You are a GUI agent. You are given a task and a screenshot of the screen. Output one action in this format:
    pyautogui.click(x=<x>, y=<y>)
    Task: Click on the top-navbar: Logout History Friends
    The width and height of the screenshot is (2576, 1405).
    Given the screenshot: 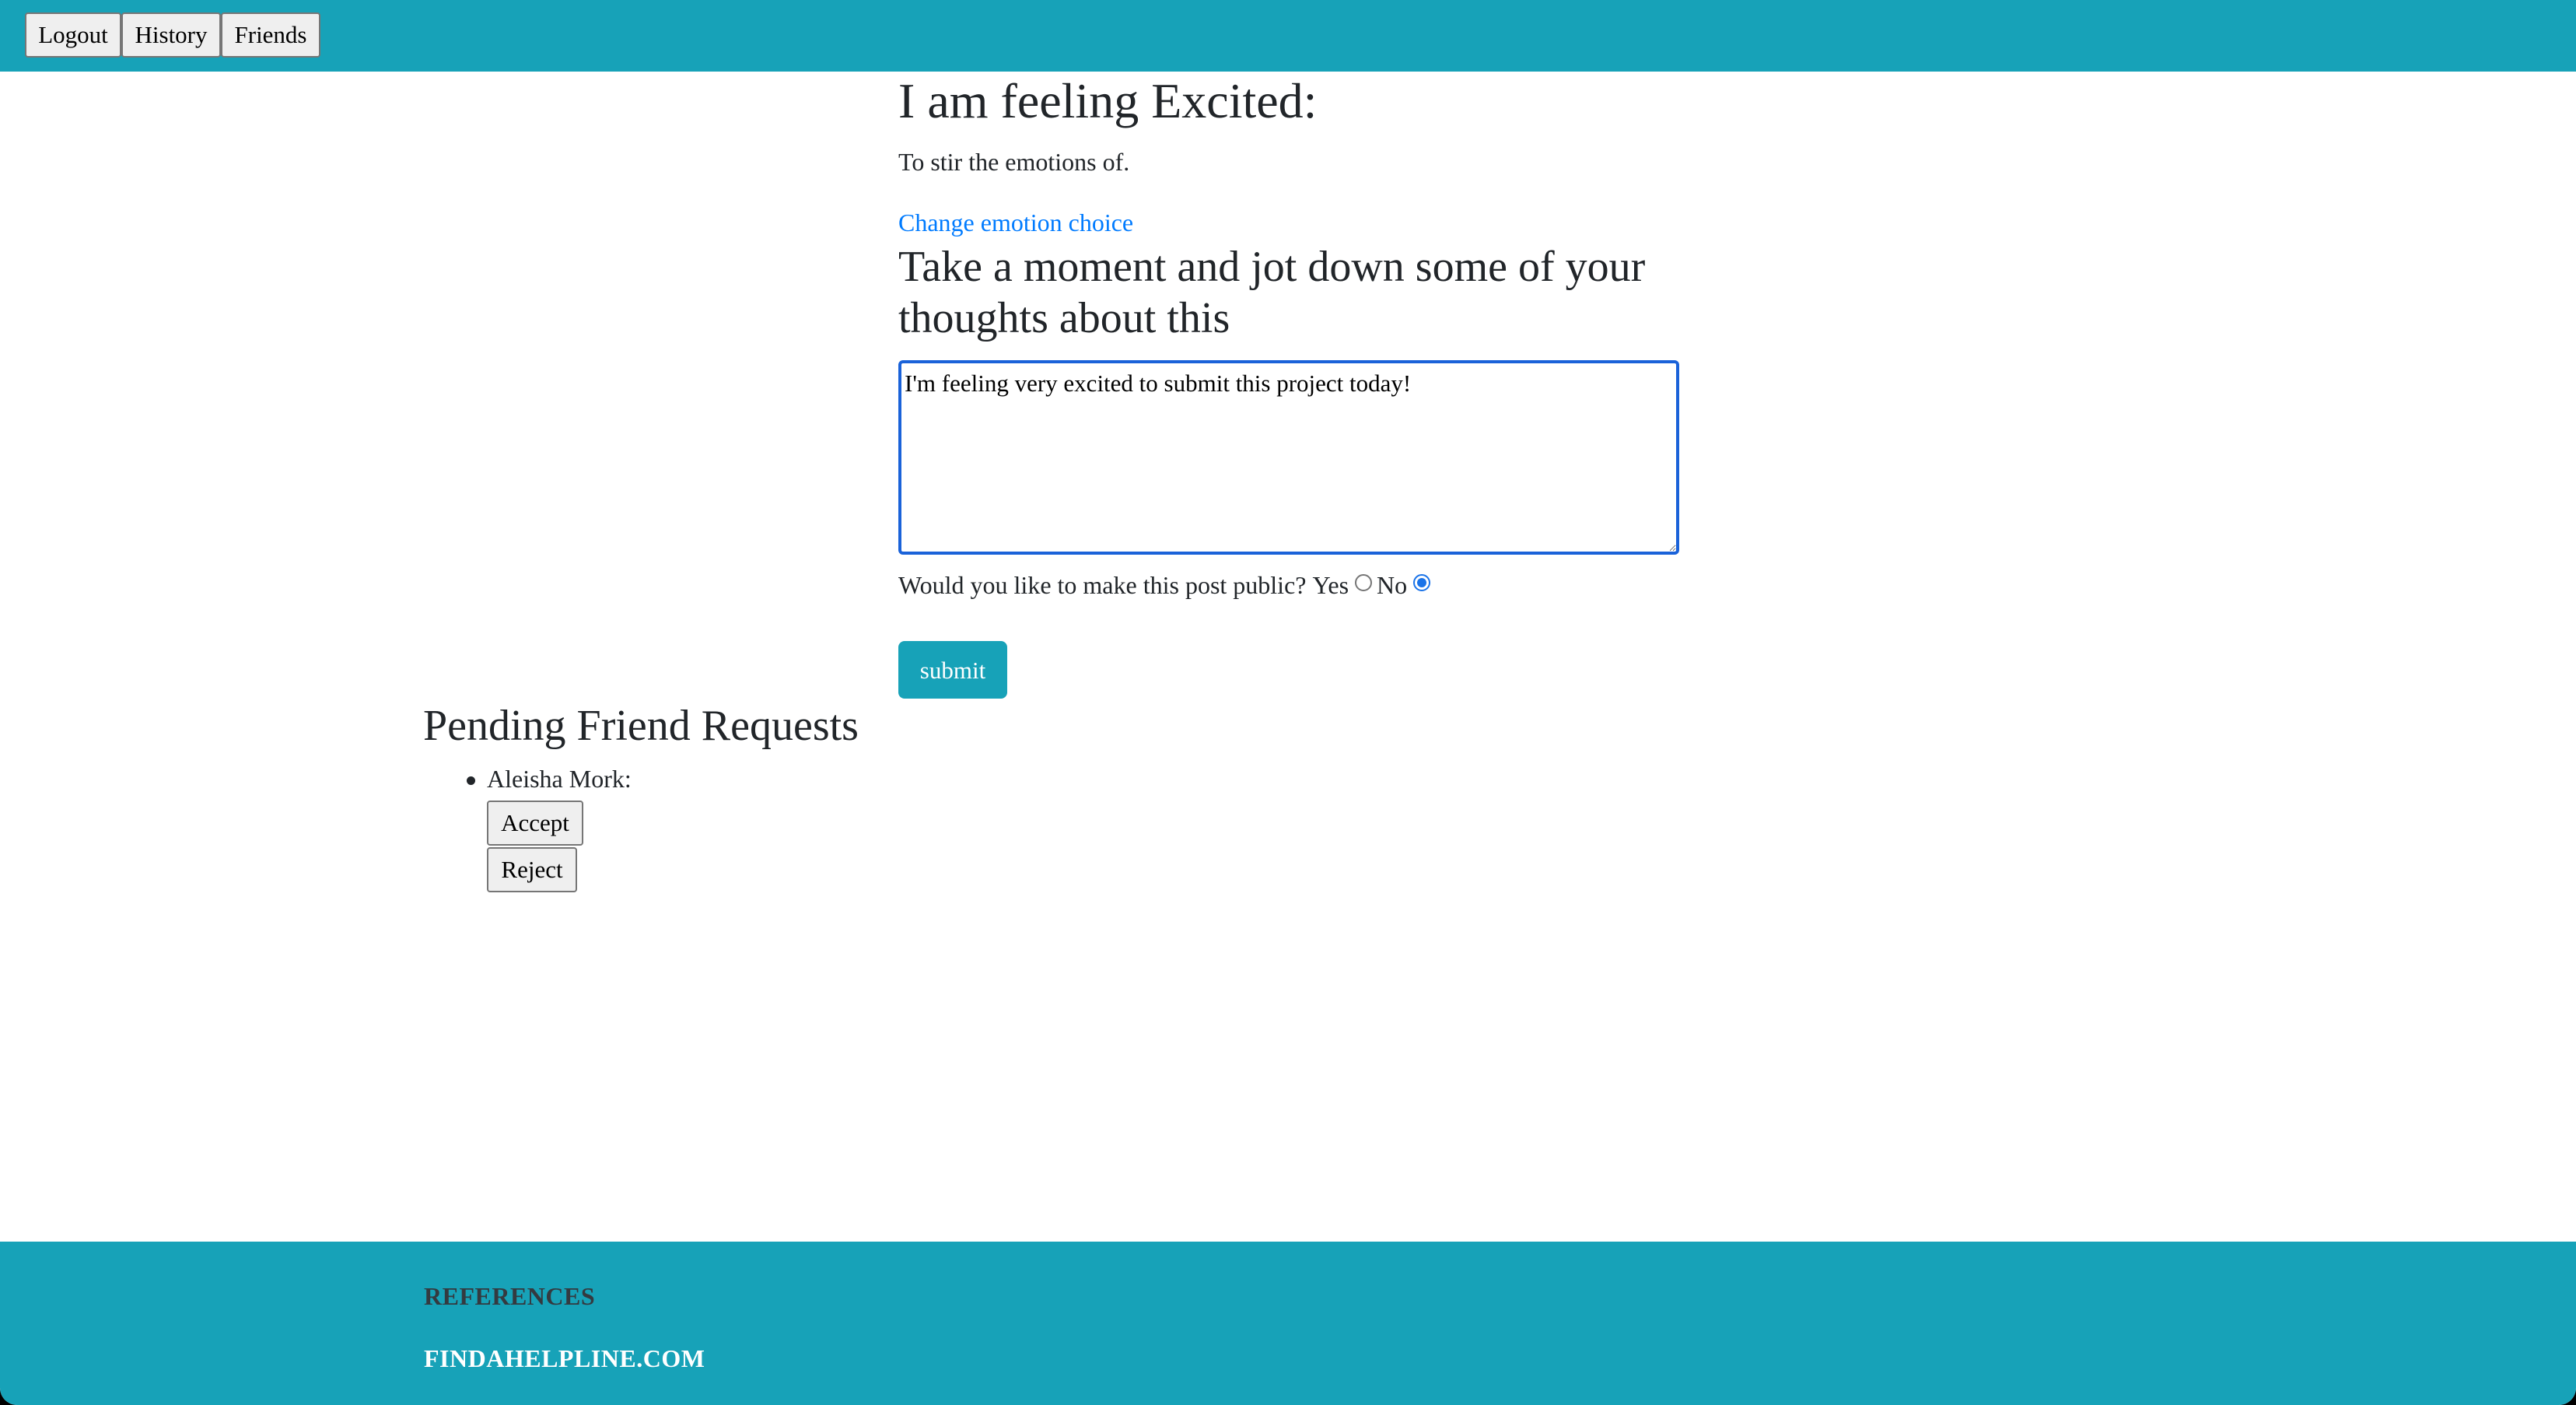 What is the action you would take?
    pyautogui.click(x=1288, y=36)
    